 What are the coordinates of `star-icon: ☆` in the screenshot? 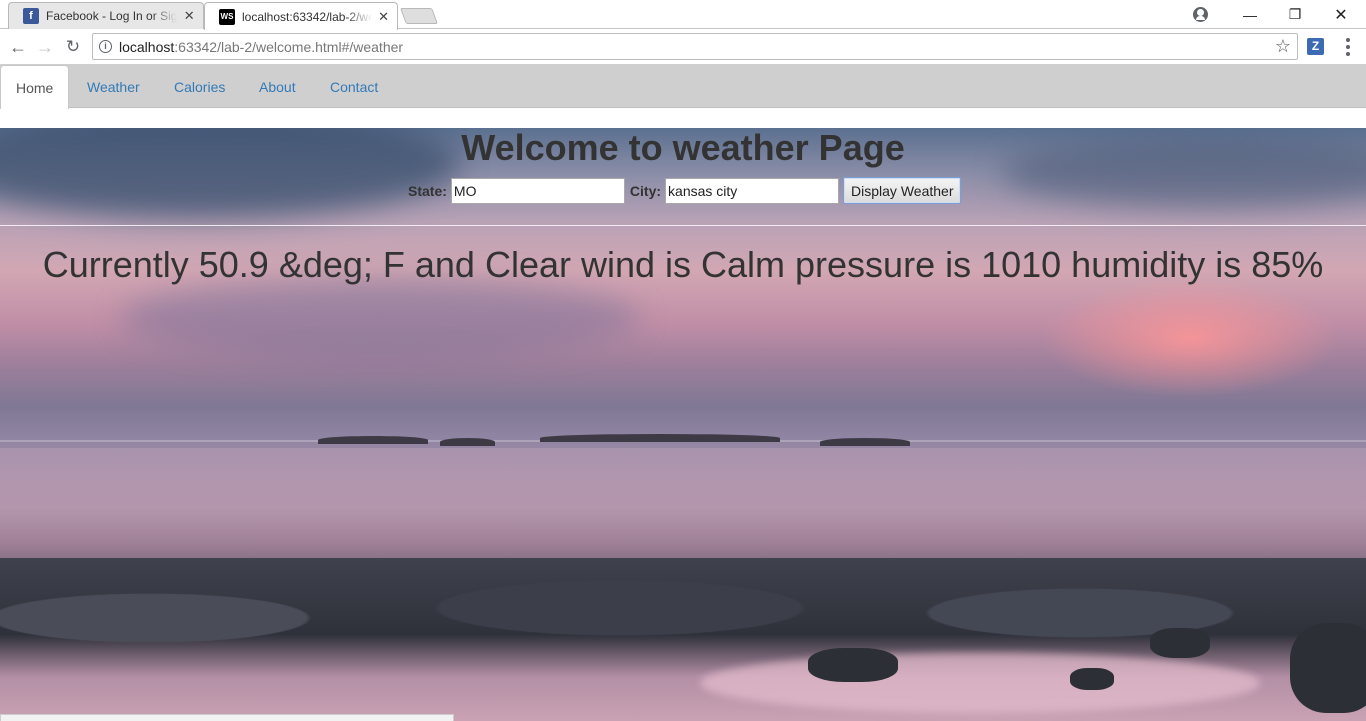 It's located at (1283, 46).